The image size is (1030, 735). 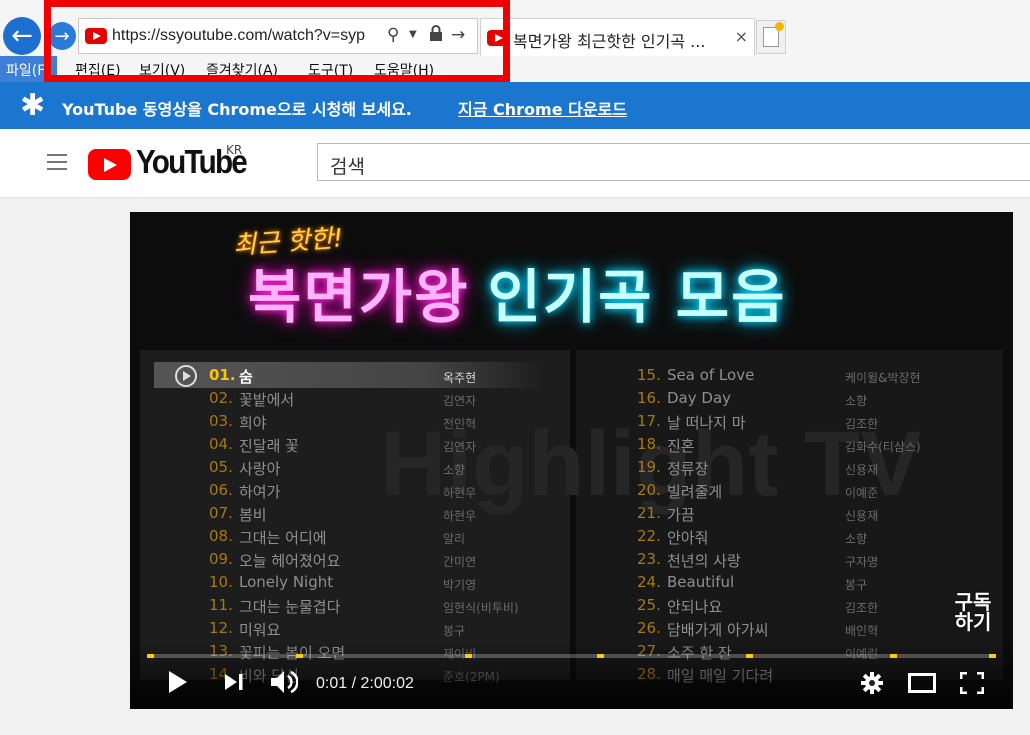 What do you see at coordinates (221, 605) in the screenshot?
I see `song-num: 11.` at bounding box center [221, 605].